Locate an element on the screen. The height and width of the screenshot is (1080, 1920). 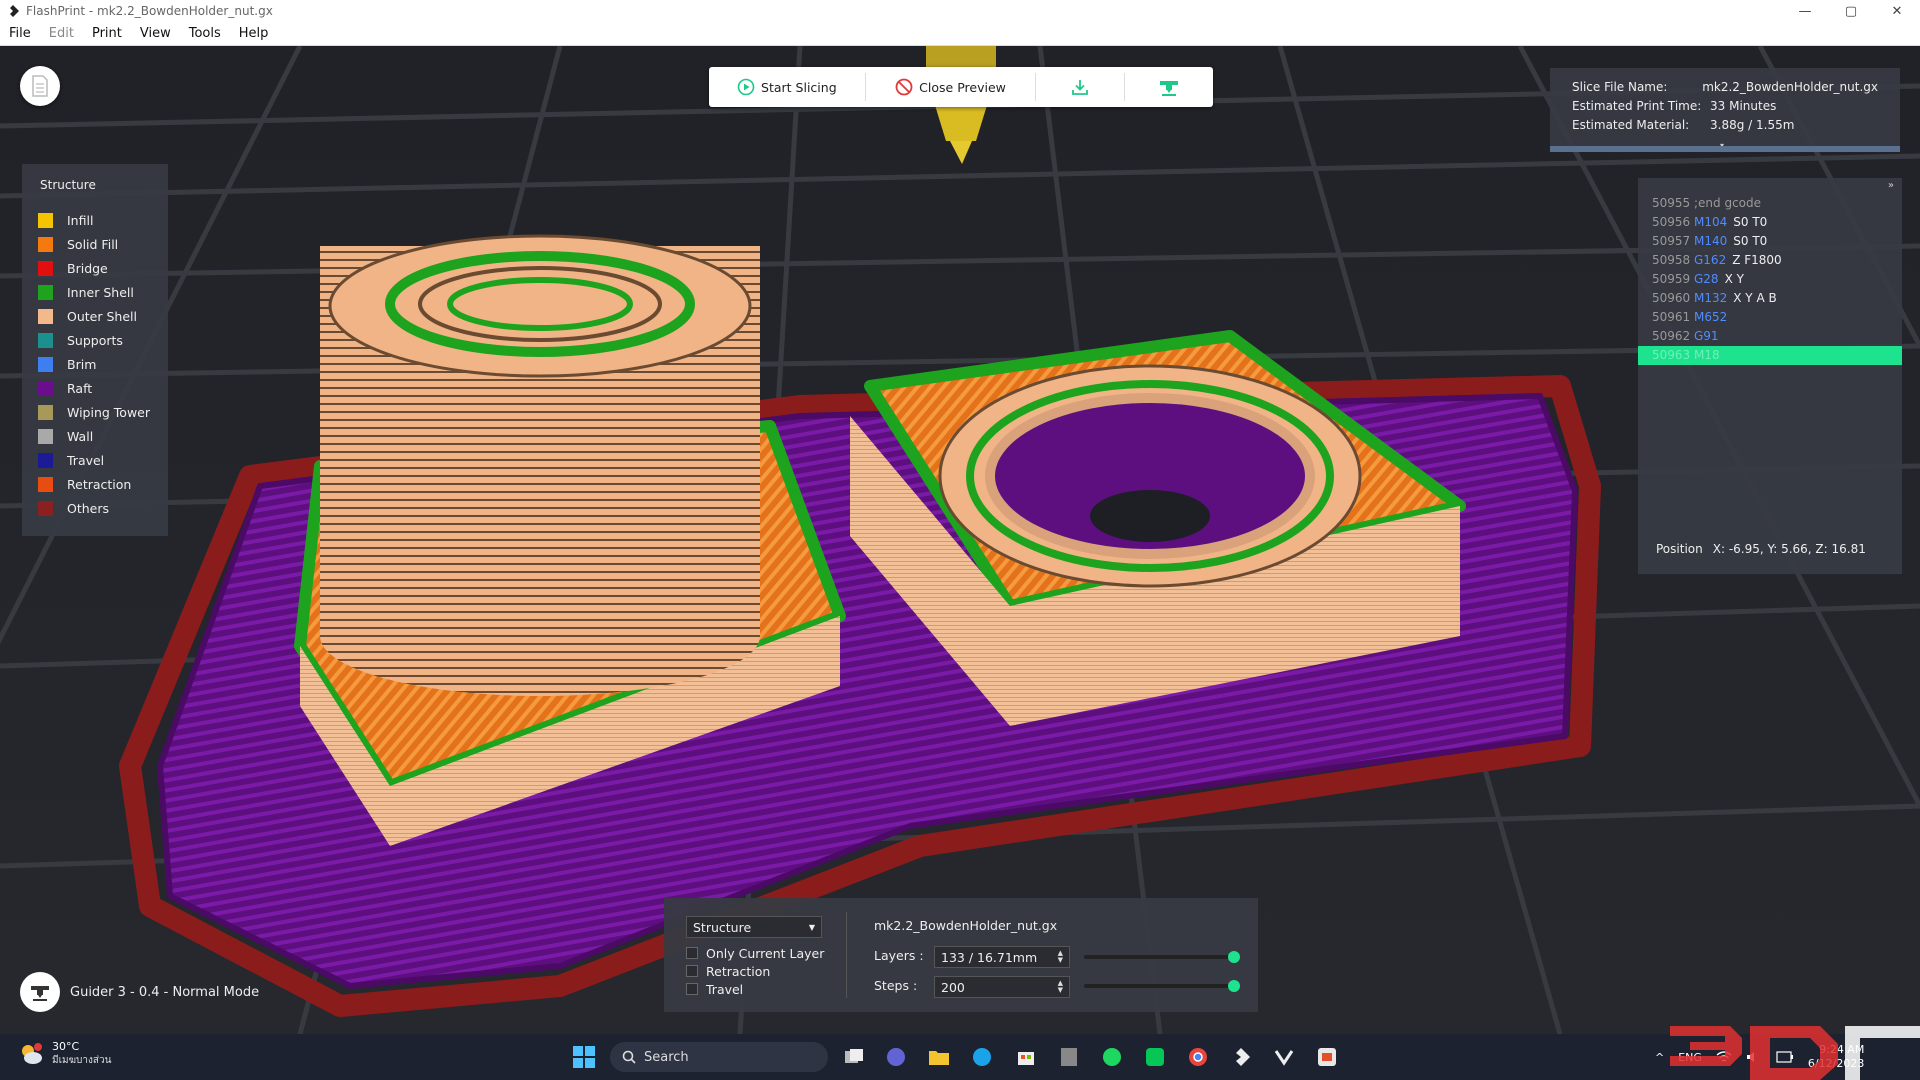
gcode-line: 50955 ;end gcode is located at coordinates (1770, 203).